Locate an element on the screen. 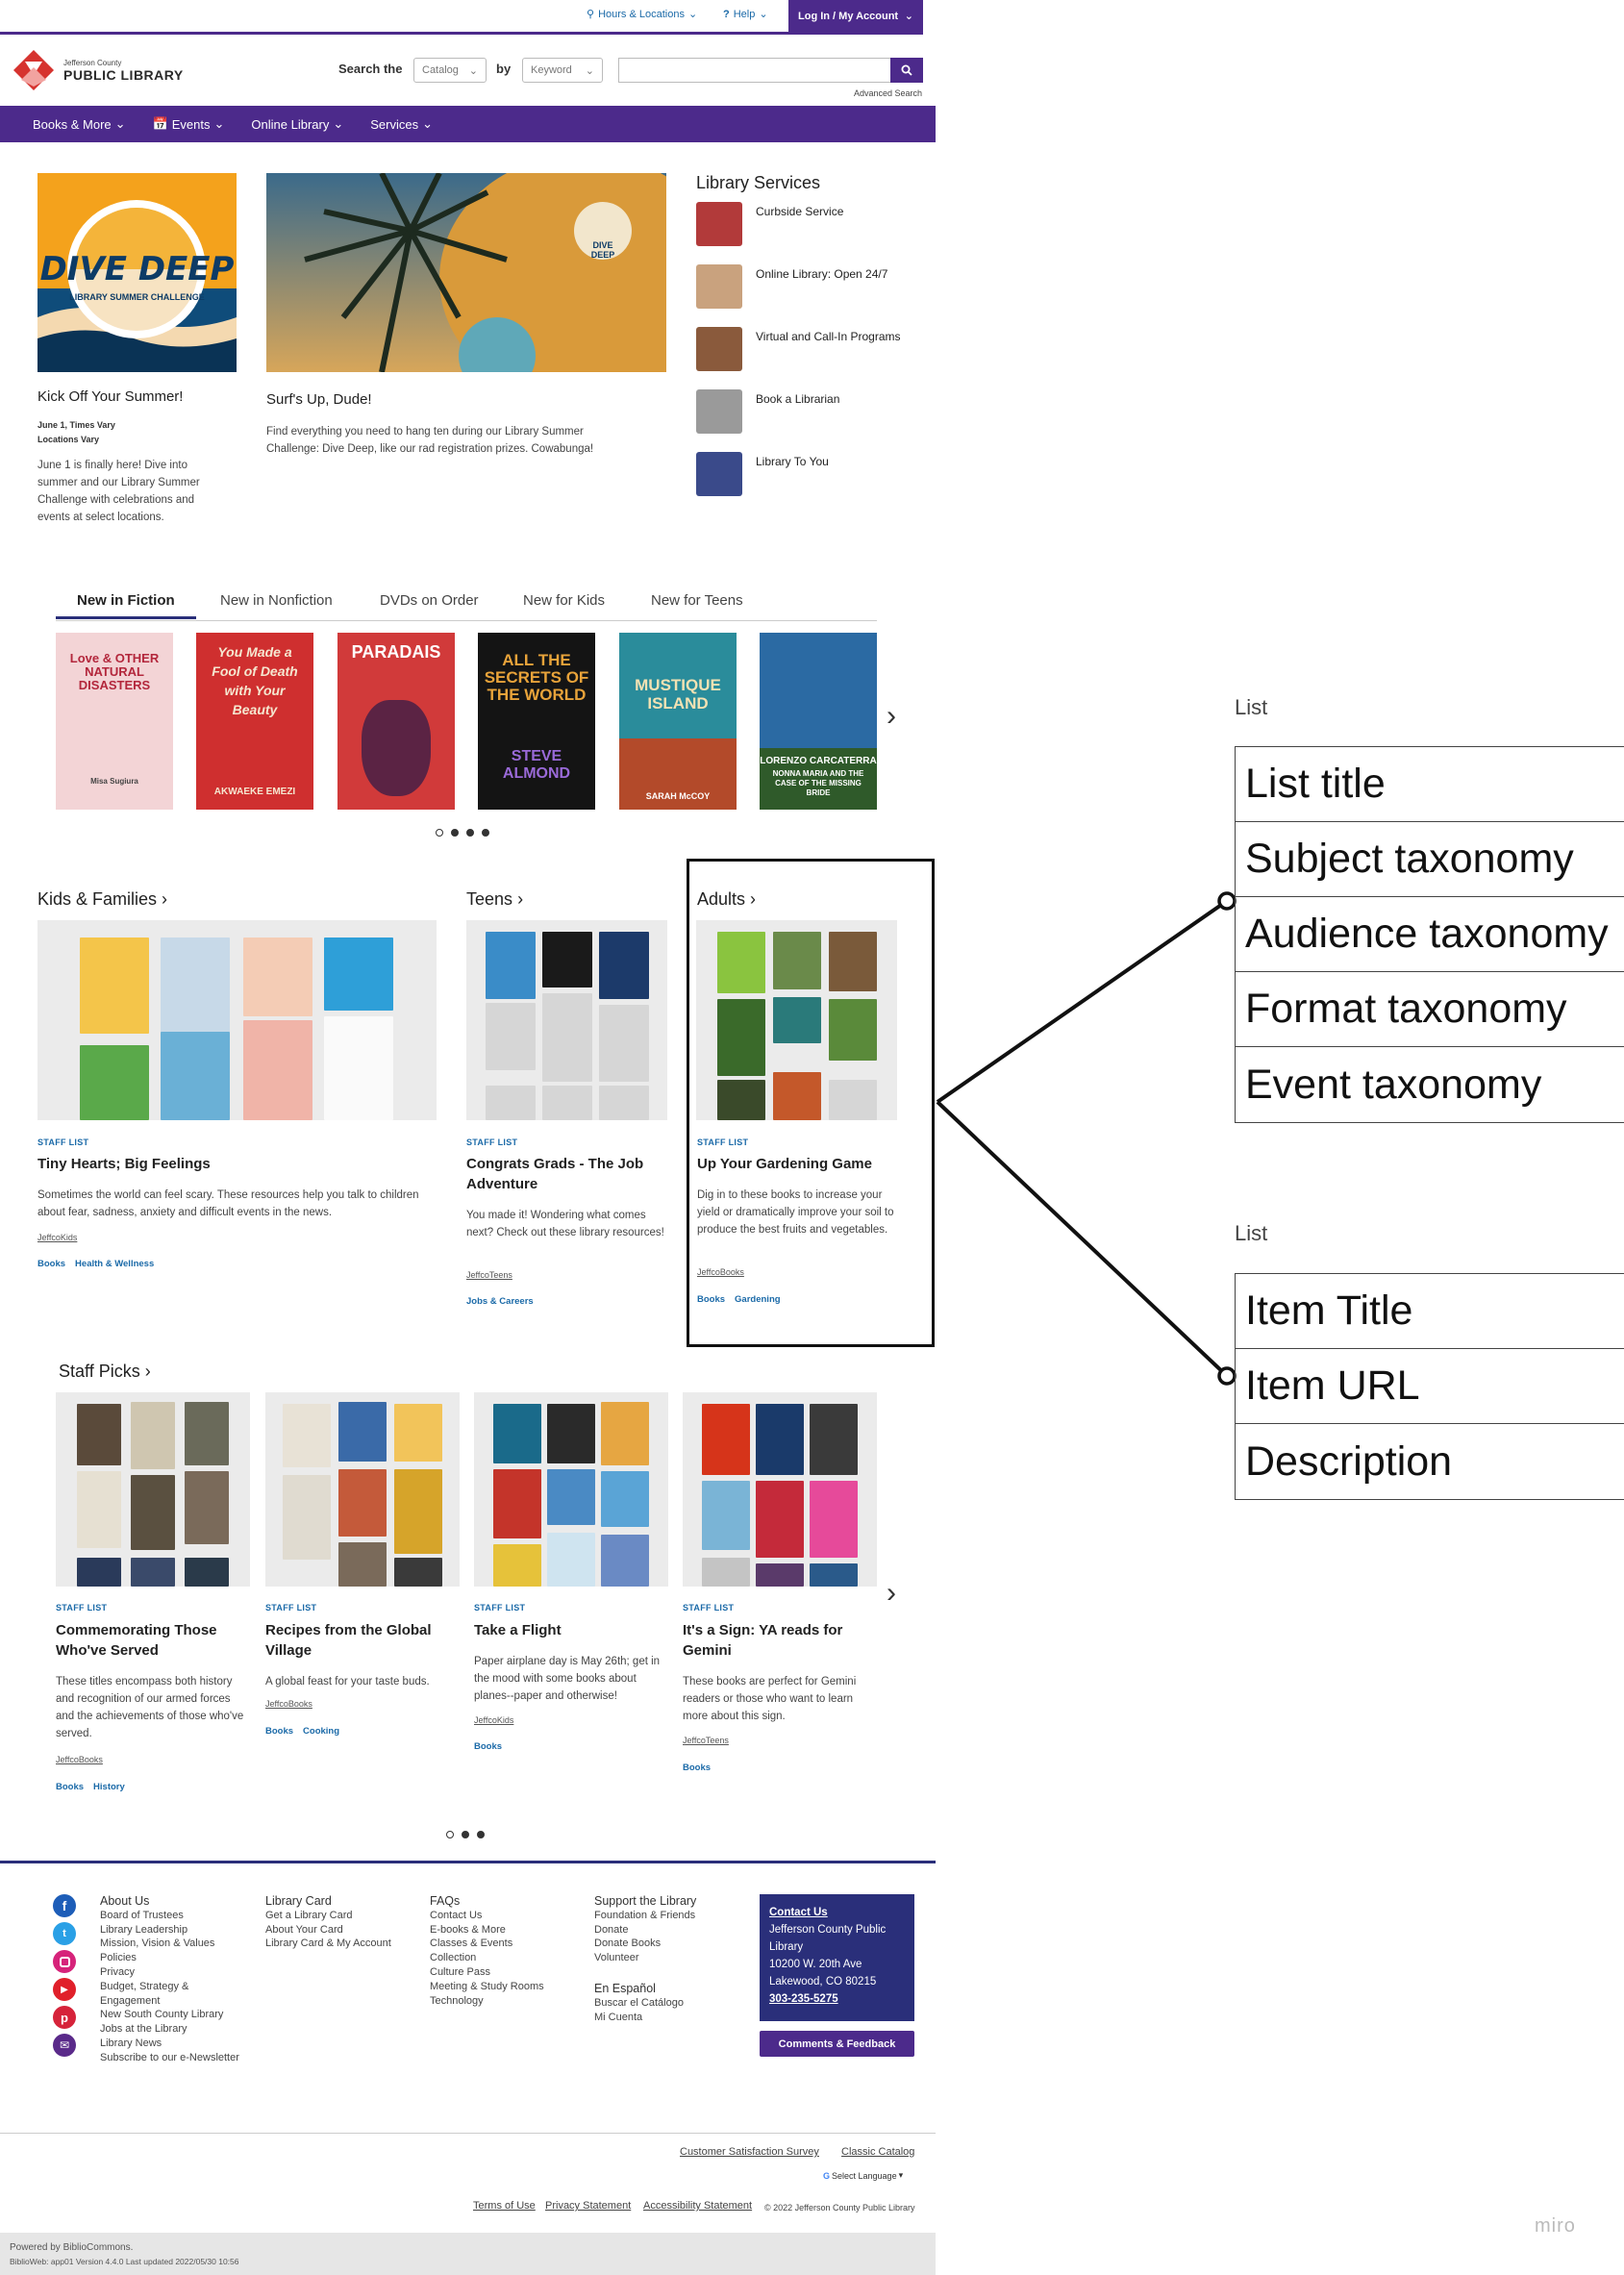  list-schema-label: List is located at coordinates (1251, 707).